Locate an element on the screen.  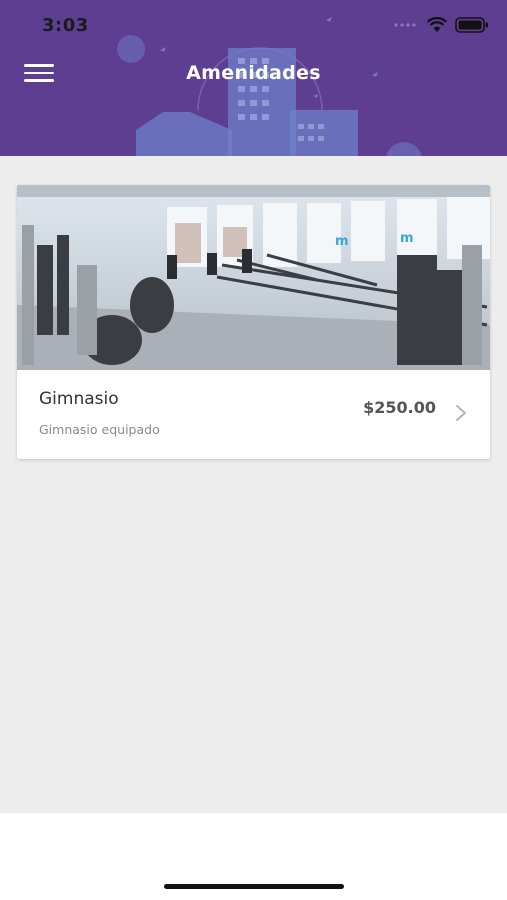
amenity-price: $250.00 is located at coordinates (399, 407).